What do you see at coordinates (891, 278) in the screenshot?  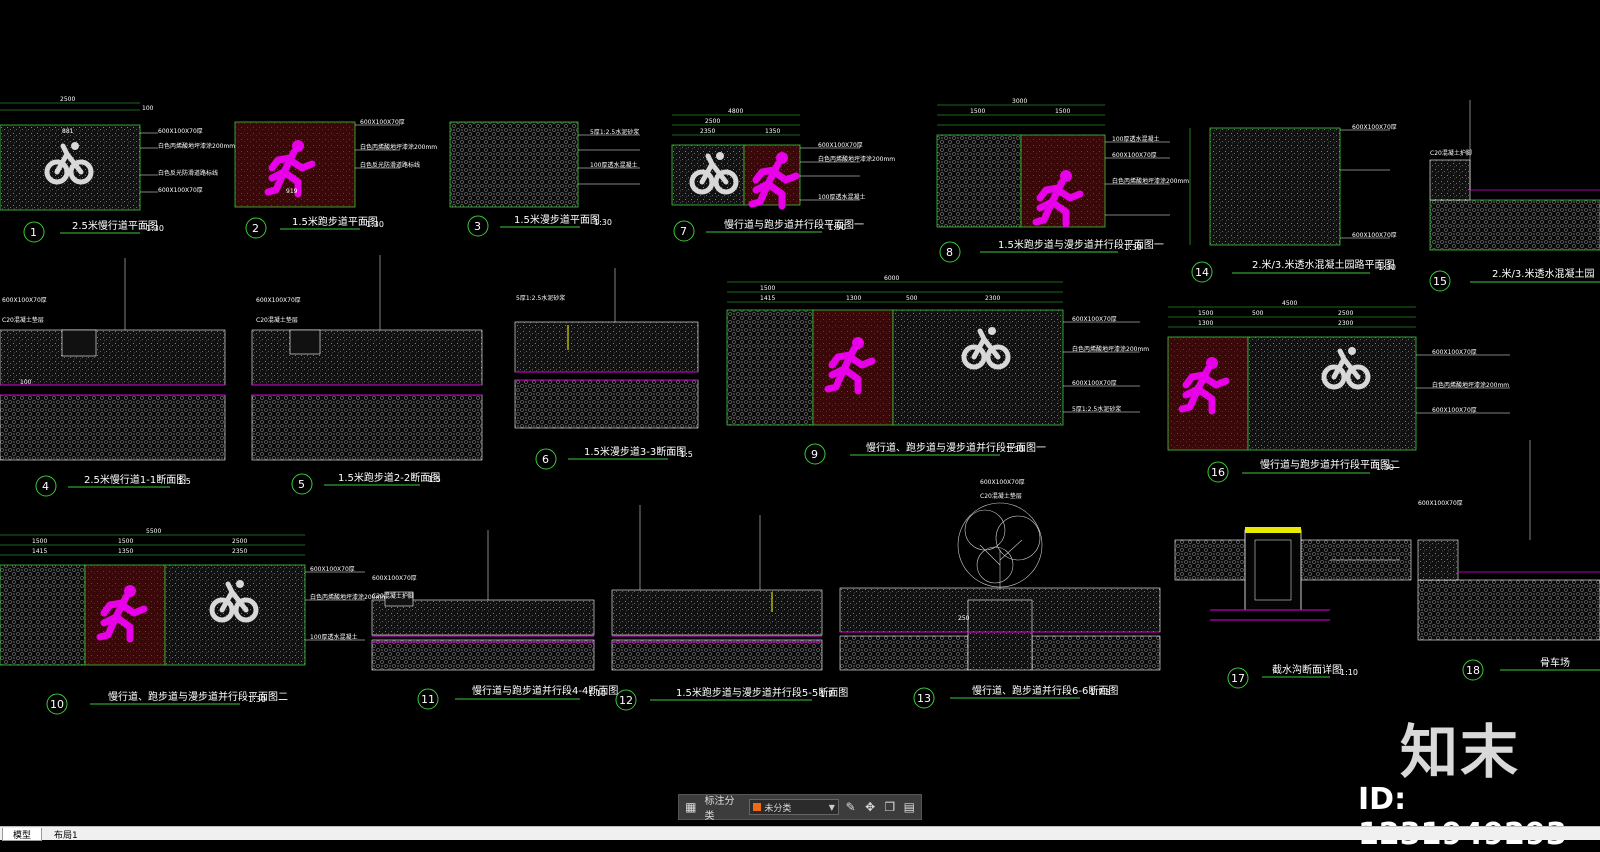 I see `dim-label: 6000` at bounding box center [891, 278].